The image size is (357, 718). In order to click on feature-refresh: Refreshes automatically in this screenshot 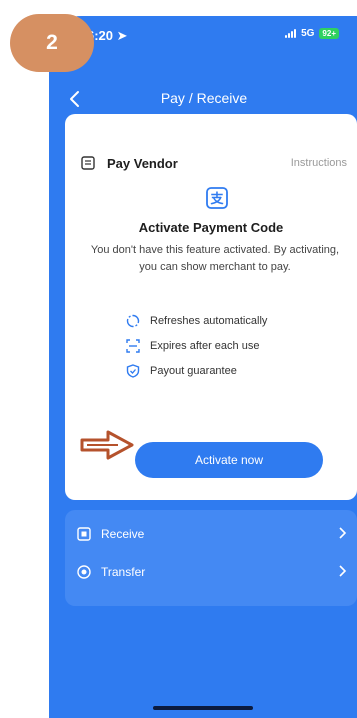, I will do `click(196, 321)`.